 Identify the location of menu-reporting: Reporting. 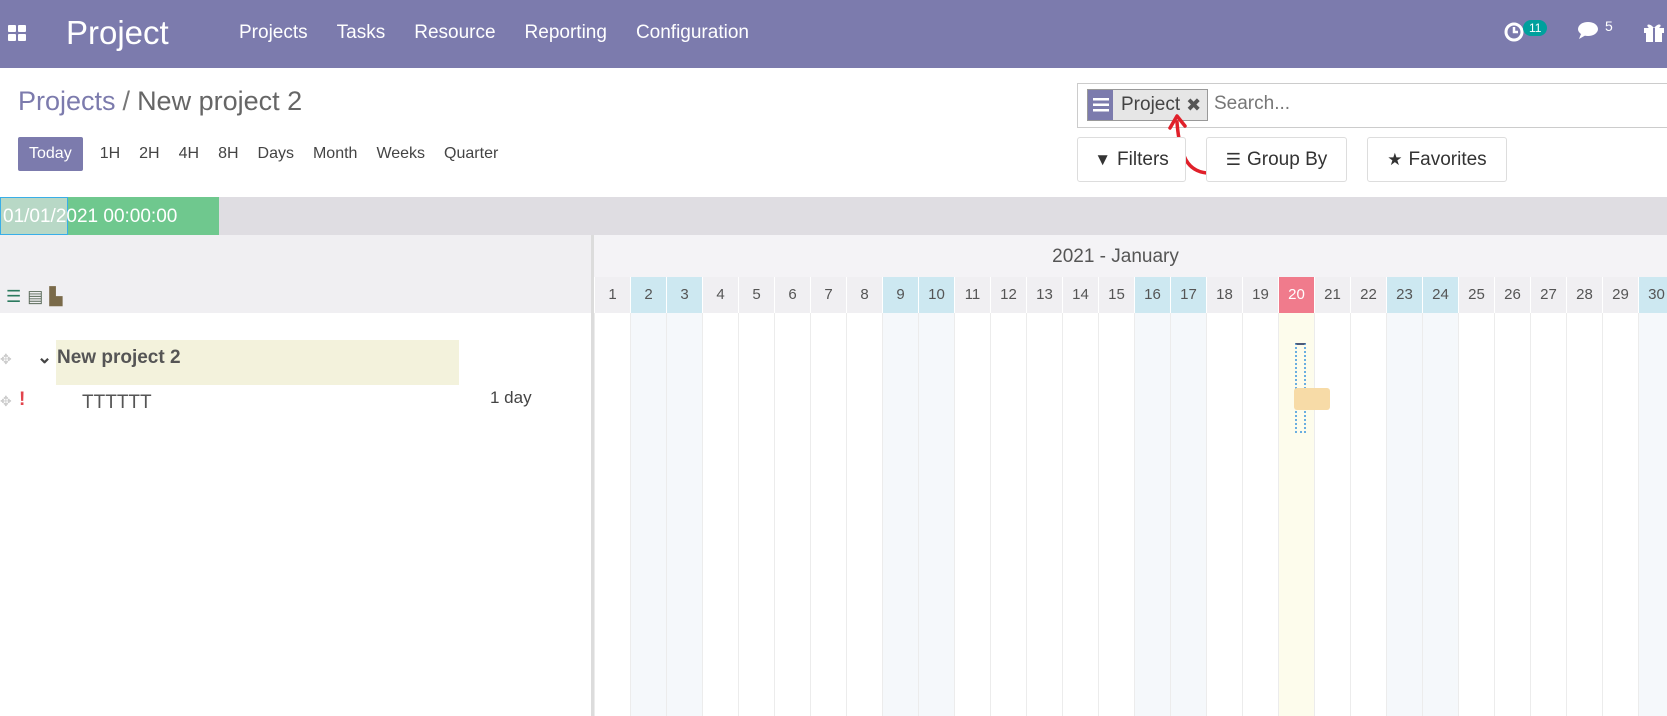
(566, 33).